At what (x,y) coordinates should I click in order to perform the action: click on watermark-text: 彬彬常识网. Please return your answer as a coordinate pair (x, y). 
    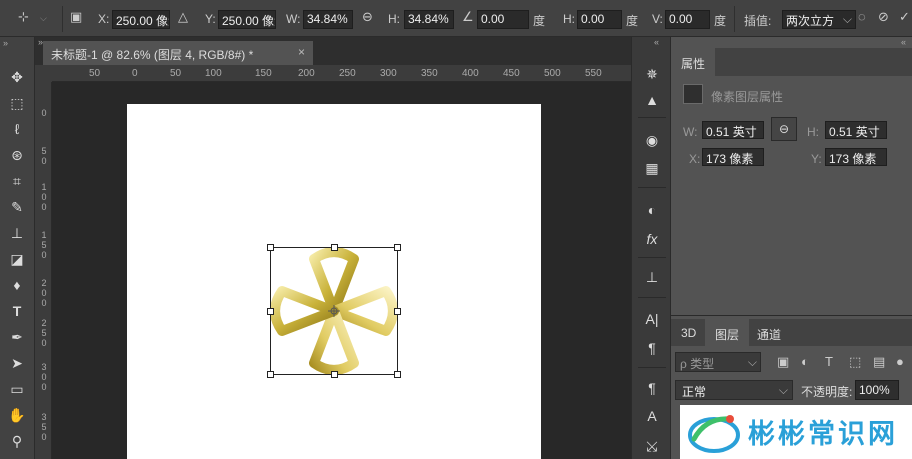
    Looking at the image, I should click on (823, 434).